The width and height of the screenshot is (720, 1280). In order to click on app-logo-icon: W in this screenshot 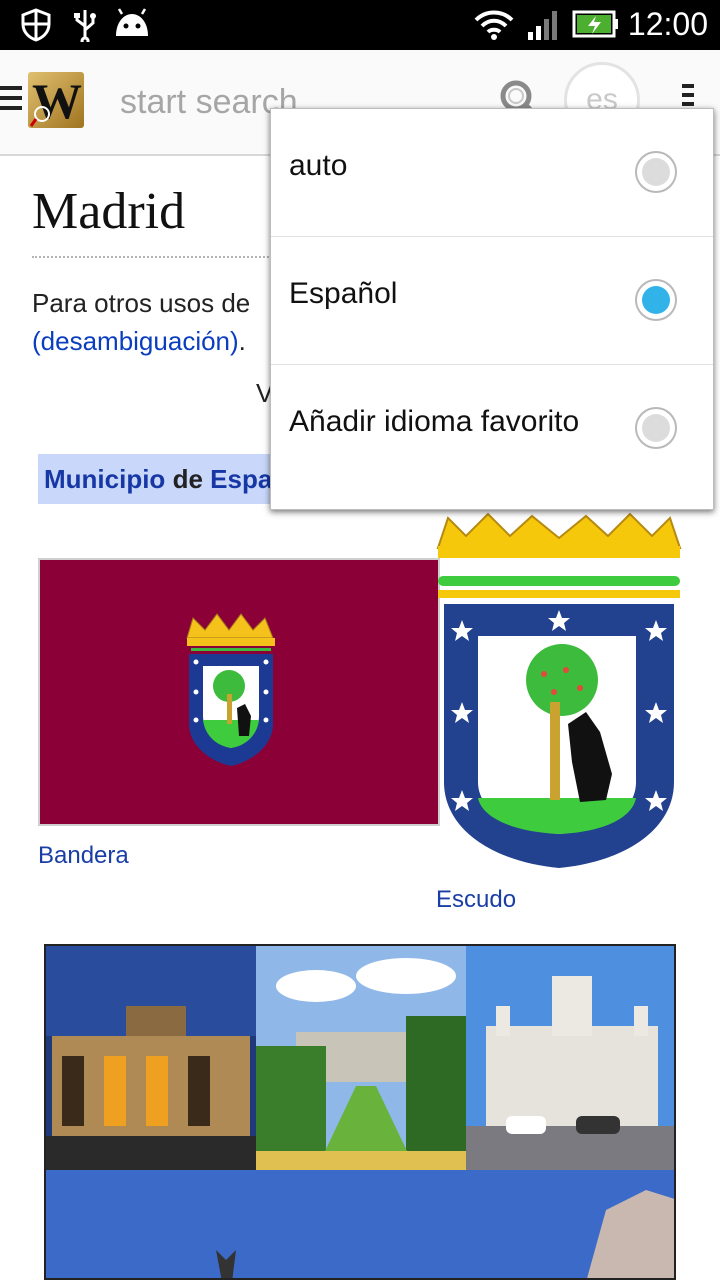, I will do `click(56, 100)`.